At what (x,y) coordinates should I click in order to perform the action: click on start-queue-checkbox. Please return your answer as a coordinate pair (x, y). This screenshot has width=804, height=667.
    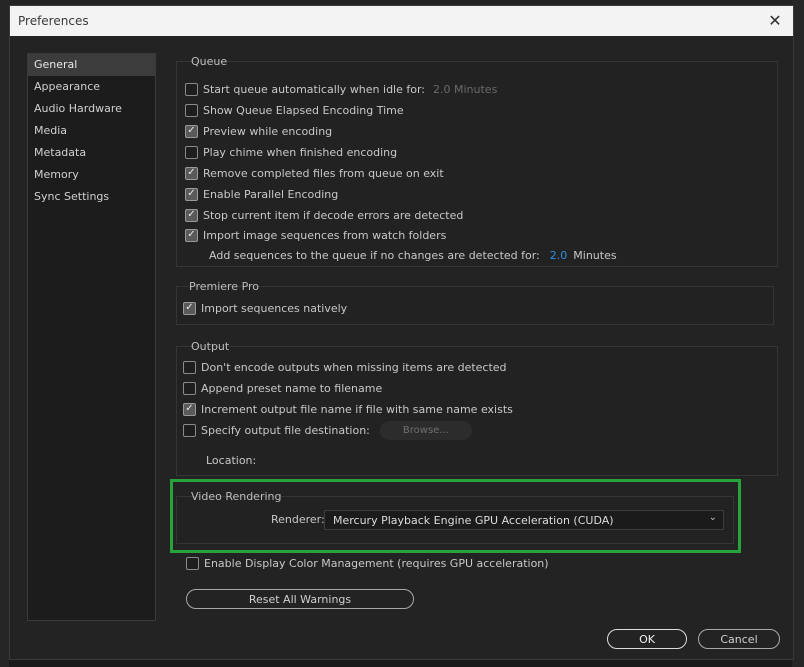
    Looking at the image, I should click on (191, 89).